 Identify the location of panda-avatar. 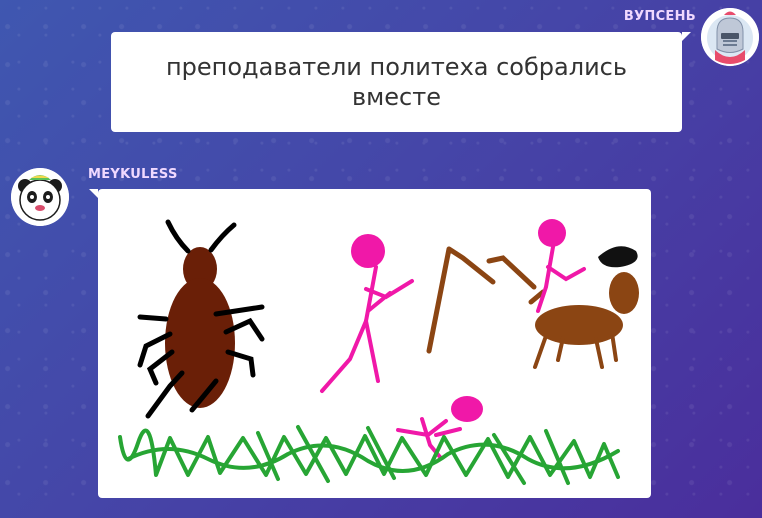
(40, 197).